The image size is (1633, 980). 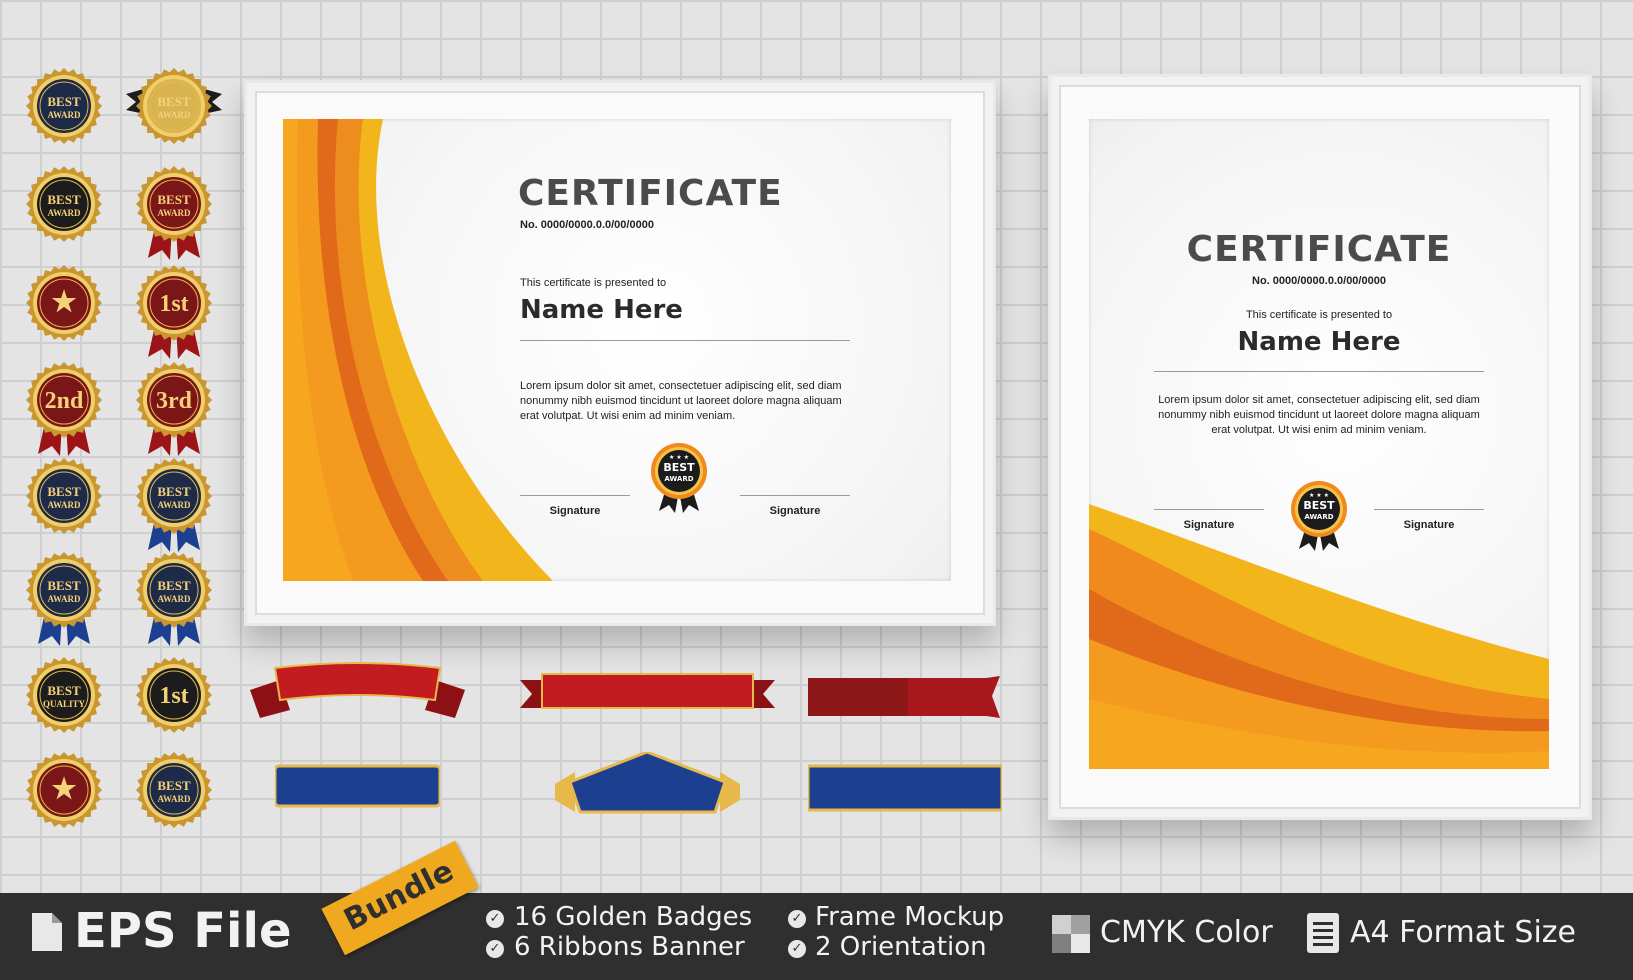 I want to click on feature-orientation: 2 Orientation, so click(x=901, y=947).